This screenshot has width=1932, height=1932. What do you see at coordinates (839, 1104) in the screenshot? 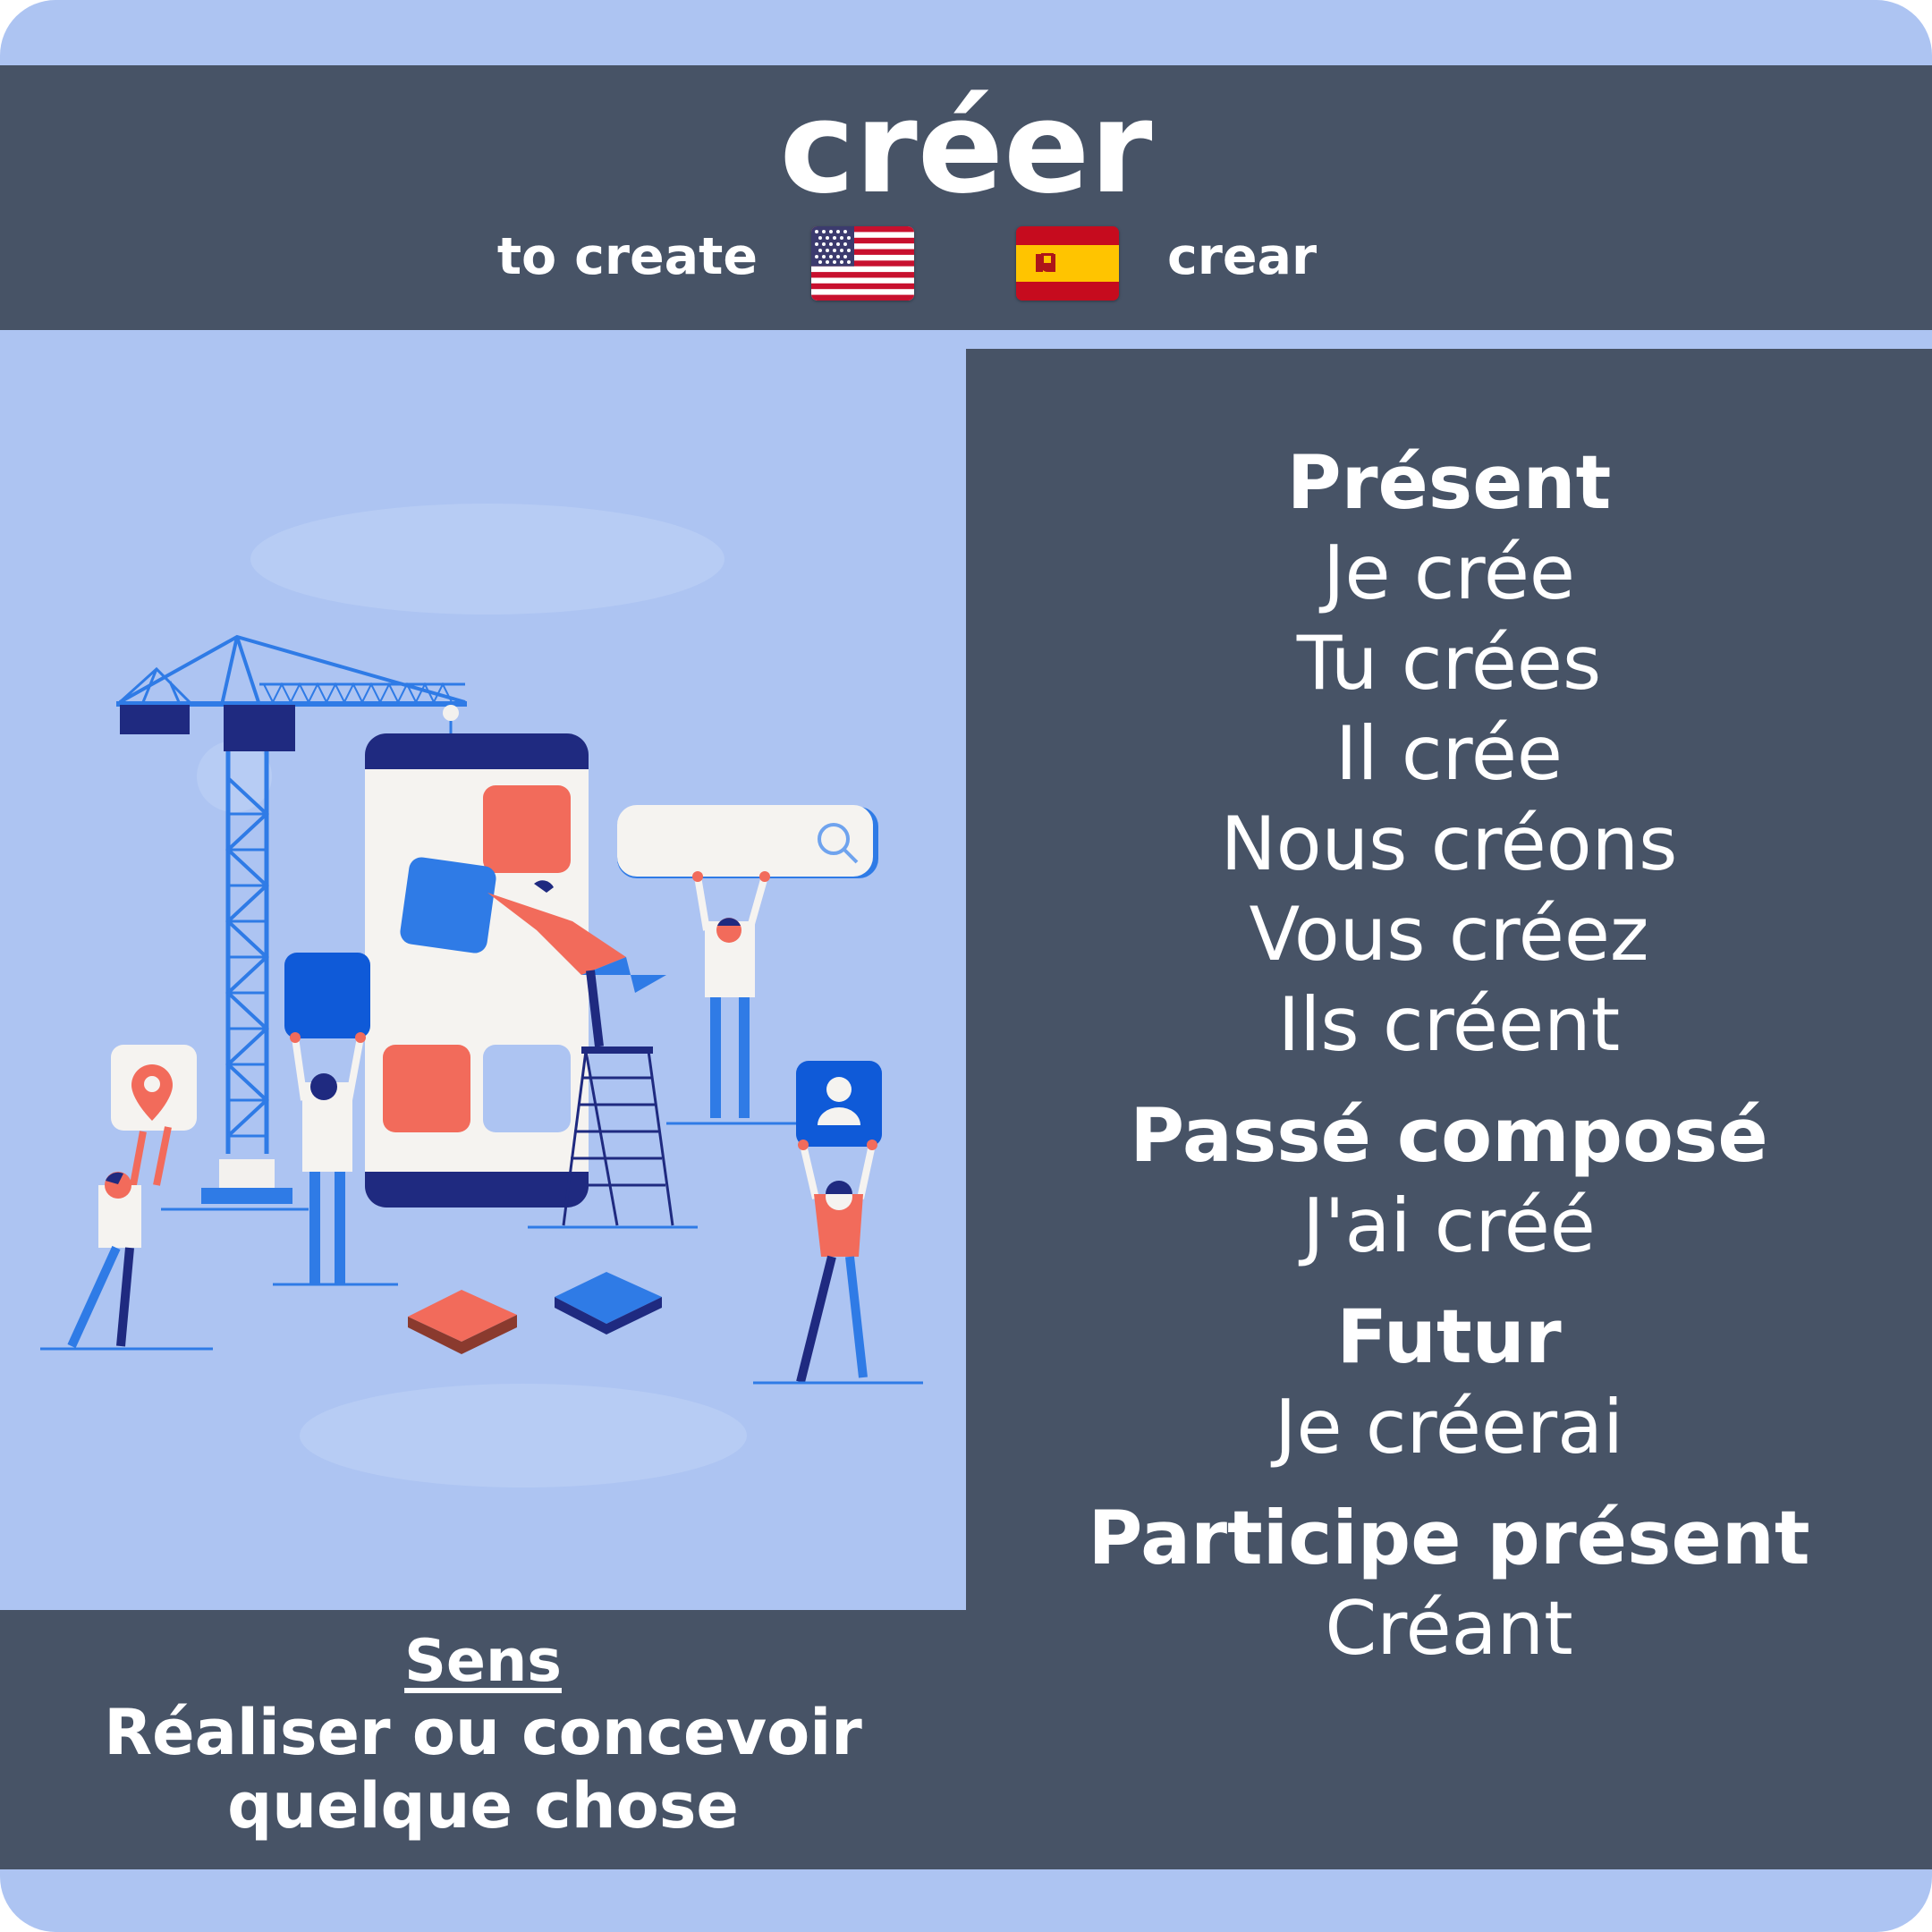
I see `user-profile-icon` at bounding box center [839, 1104].